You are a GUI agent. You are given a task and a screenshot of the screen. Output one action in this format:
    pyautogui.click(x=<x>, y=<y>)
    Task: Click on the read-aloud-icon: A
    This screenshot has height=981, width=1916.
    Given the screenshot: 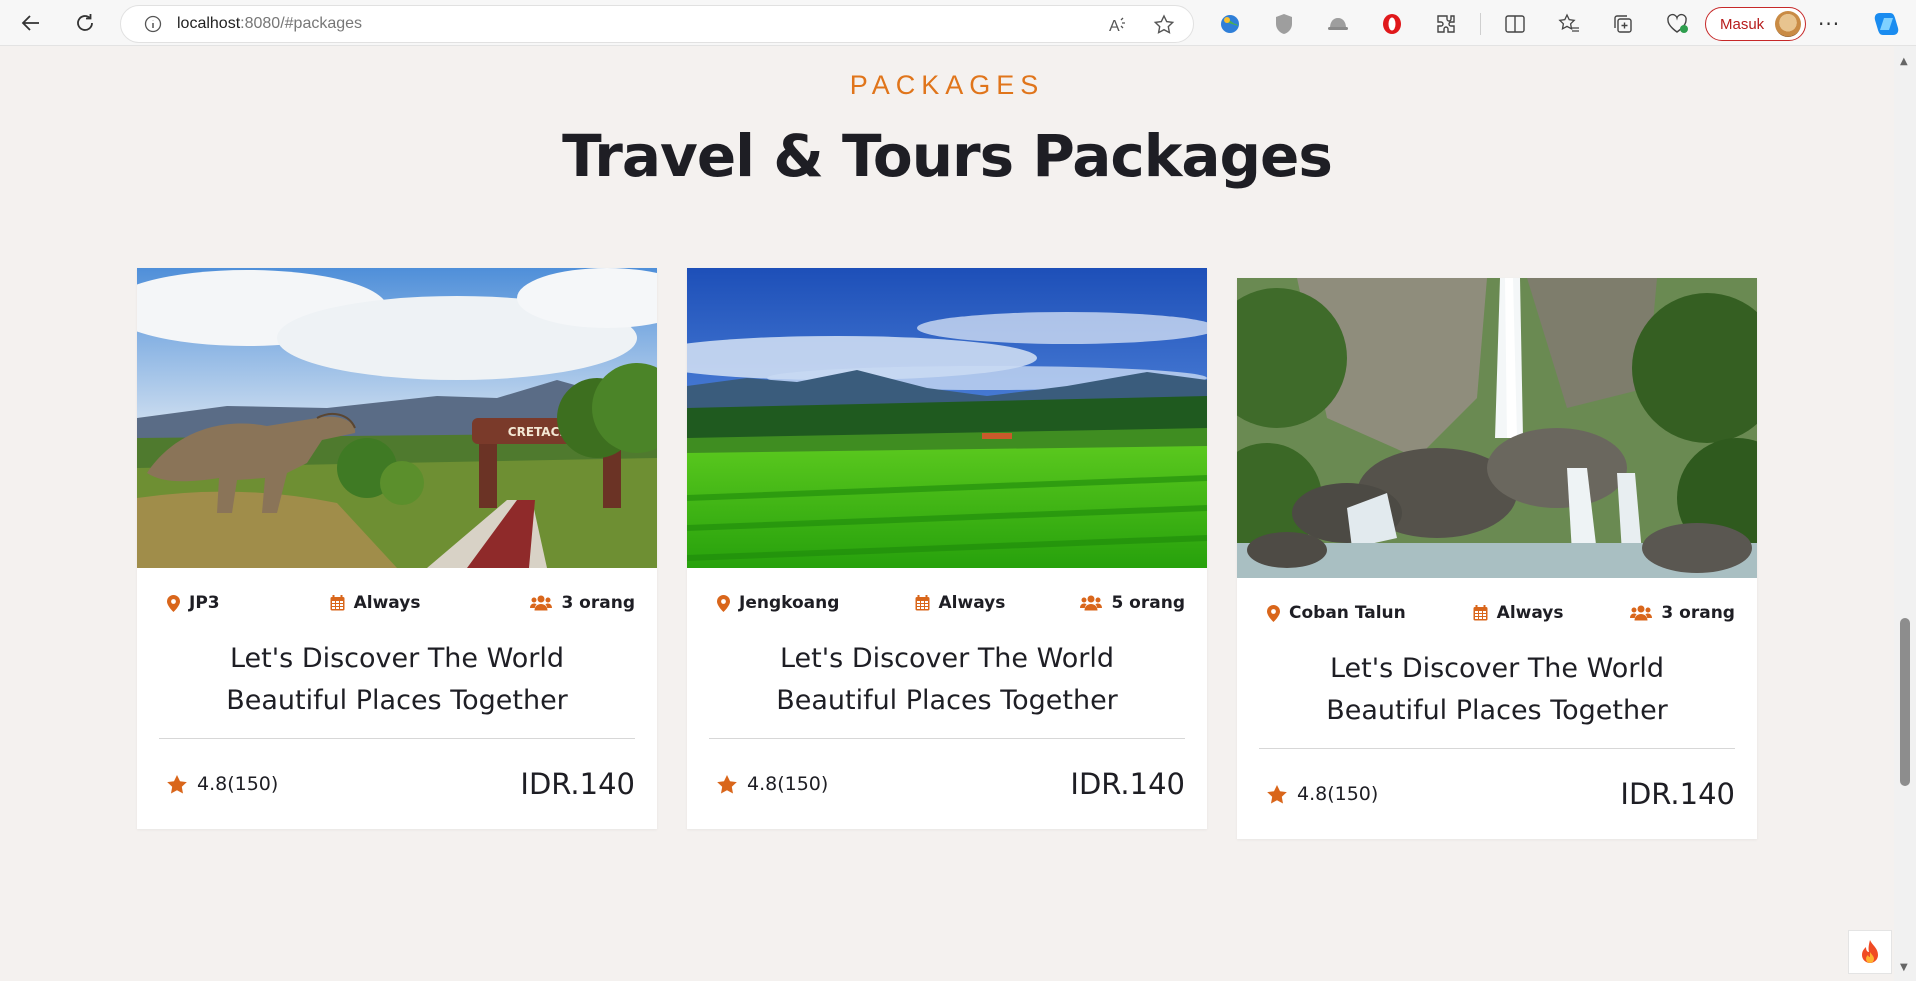 What is the action you would take?
    pyautogui.click(x=1118, y=25)
    